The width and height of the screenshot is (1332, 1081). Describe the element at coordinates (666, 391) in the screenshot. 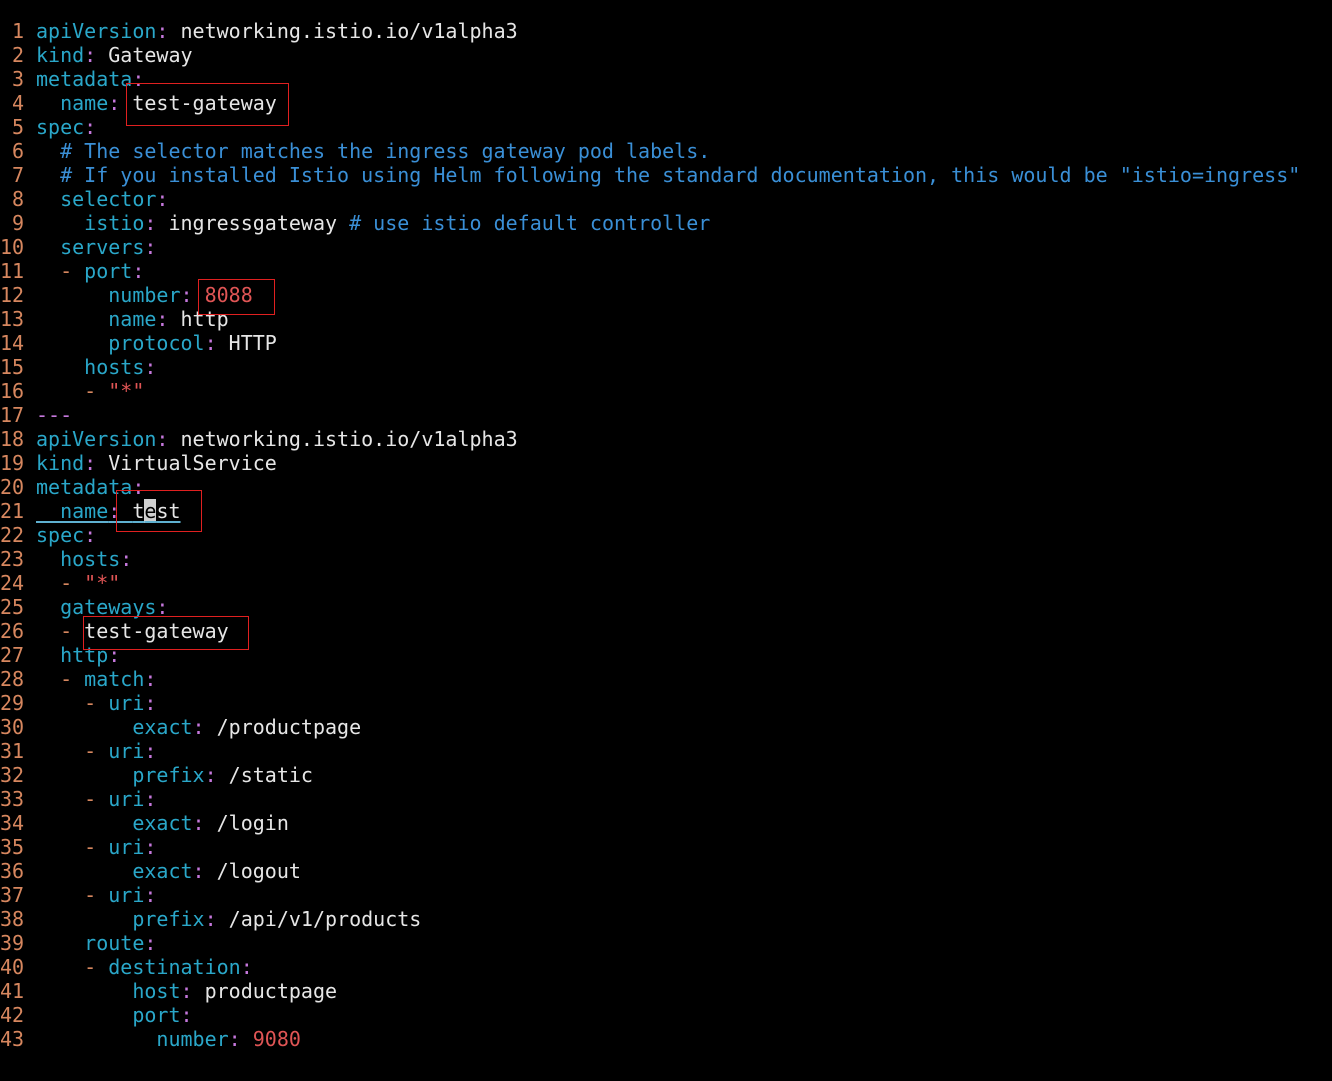

I see `code-line: 16 - "*"` at that location.